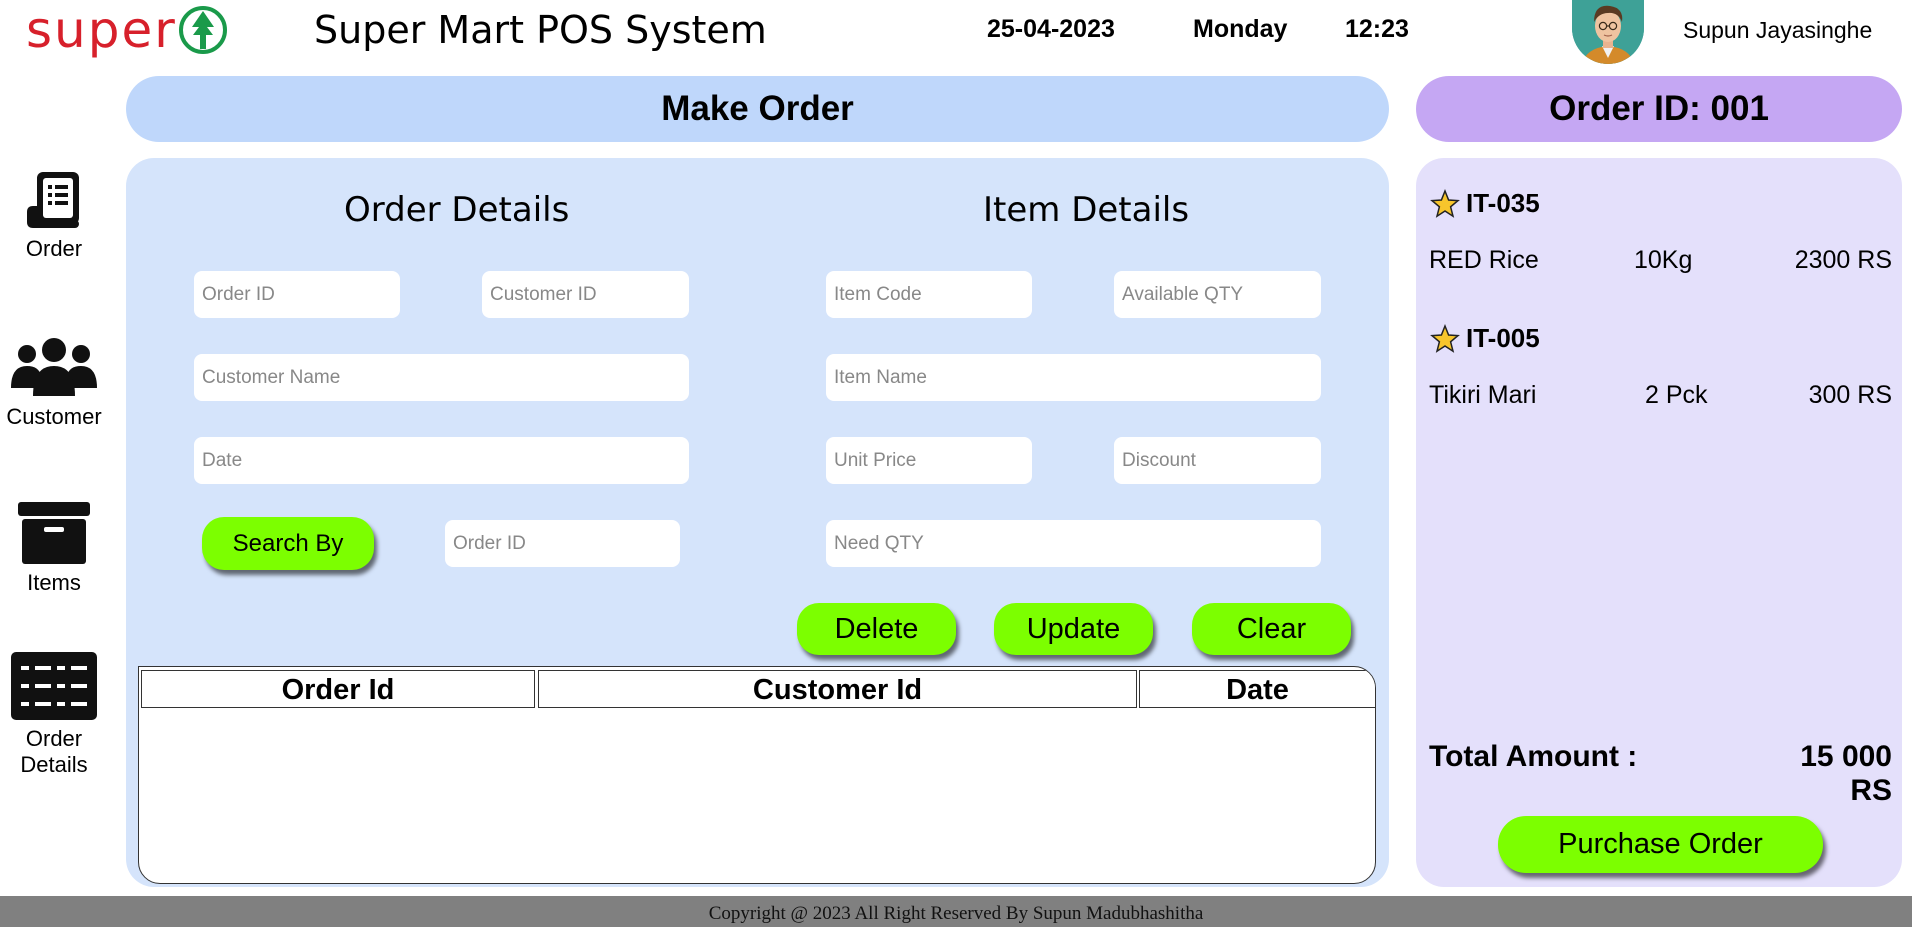 This screenshot has height=932, width=1912. I want to click on item-code-text: IT-005, so click(1503, 338).